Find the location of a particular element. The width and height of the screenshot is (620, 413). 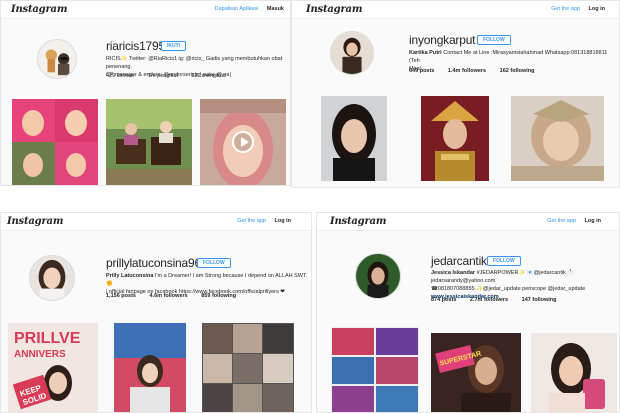

post-thumbnail: SUPERSTAR is located at coordinates (476, 372).